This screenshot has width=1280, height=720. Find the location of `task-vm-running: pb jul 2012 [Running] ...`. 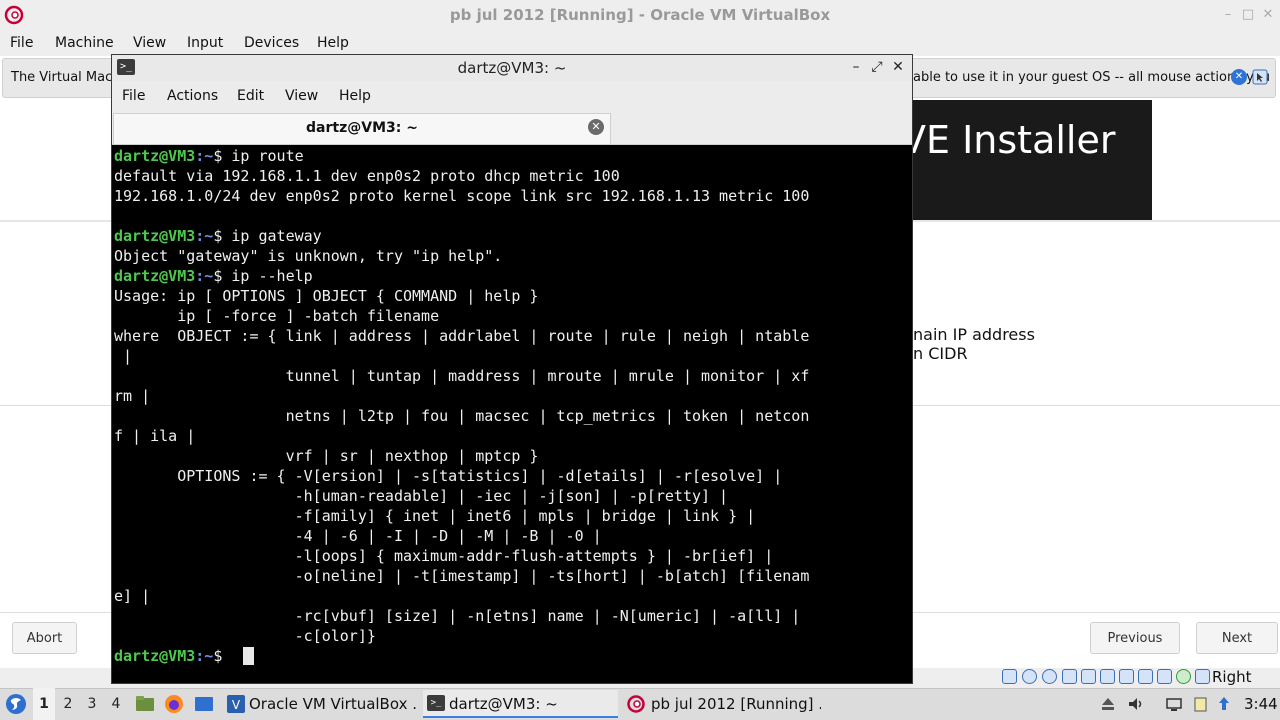

task-vm-running: pb jul 2012 [Running] ... is located at coordinates (723, 704).